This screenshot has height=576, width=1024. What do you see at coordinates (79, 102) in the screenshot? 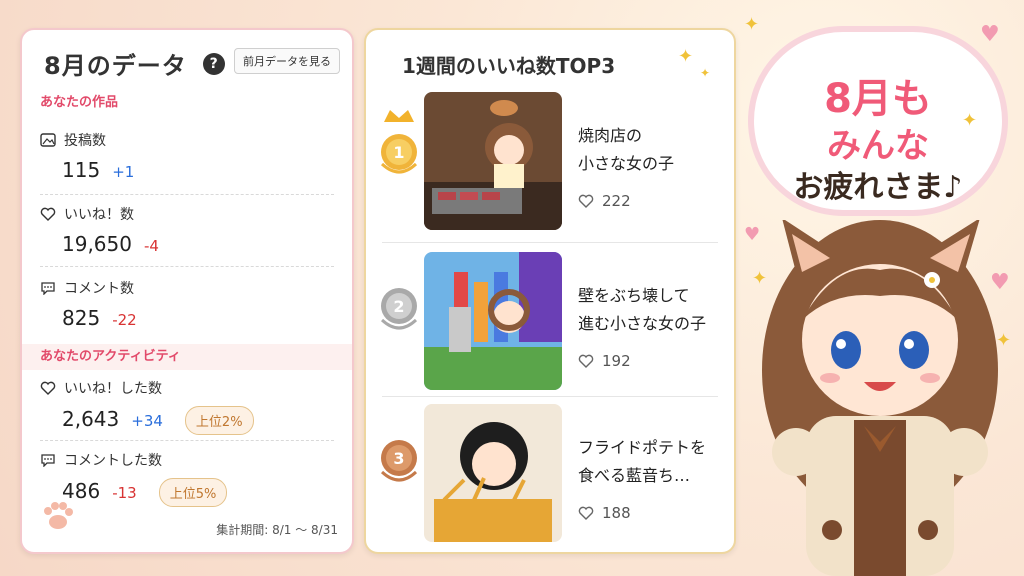
I see `section-your-works: あなたの作品` at bounding box center [79, 102].